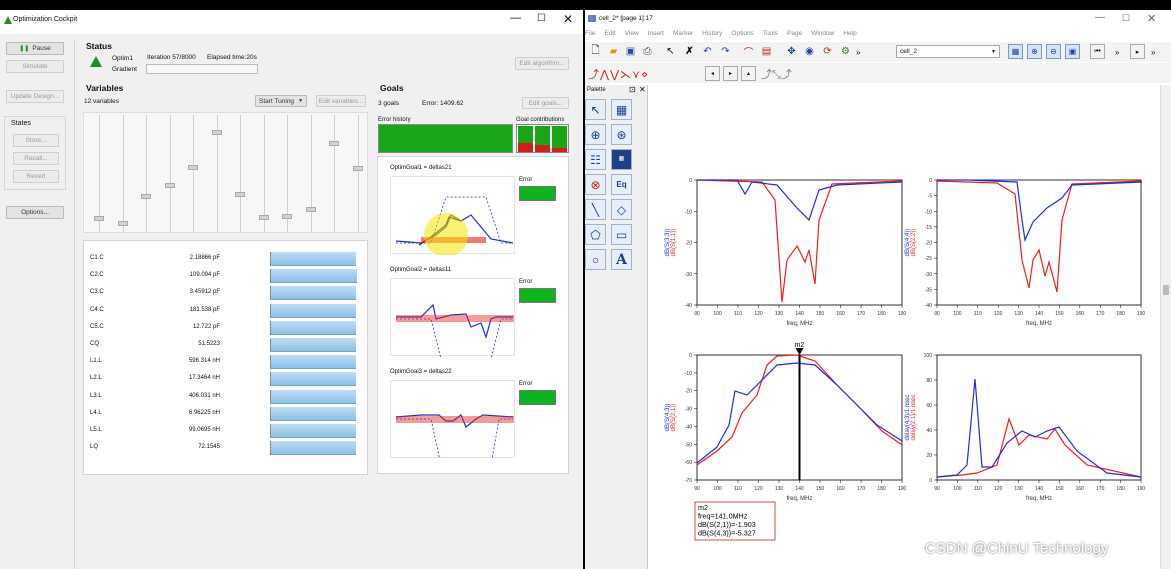  I want to click on close-button: ✕, so click(568, 19).